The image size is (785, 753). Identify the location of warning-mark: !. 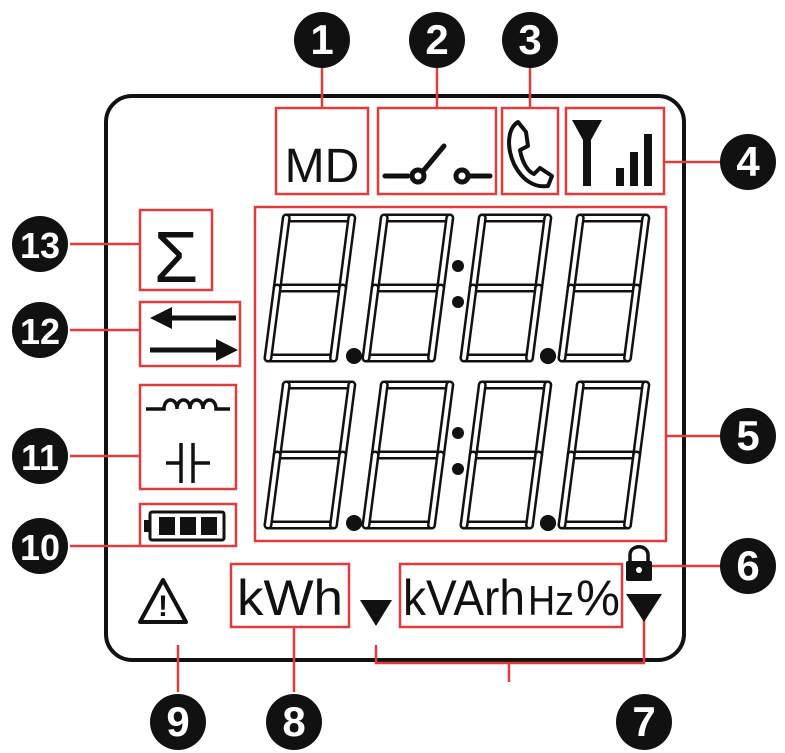
(163, 606).